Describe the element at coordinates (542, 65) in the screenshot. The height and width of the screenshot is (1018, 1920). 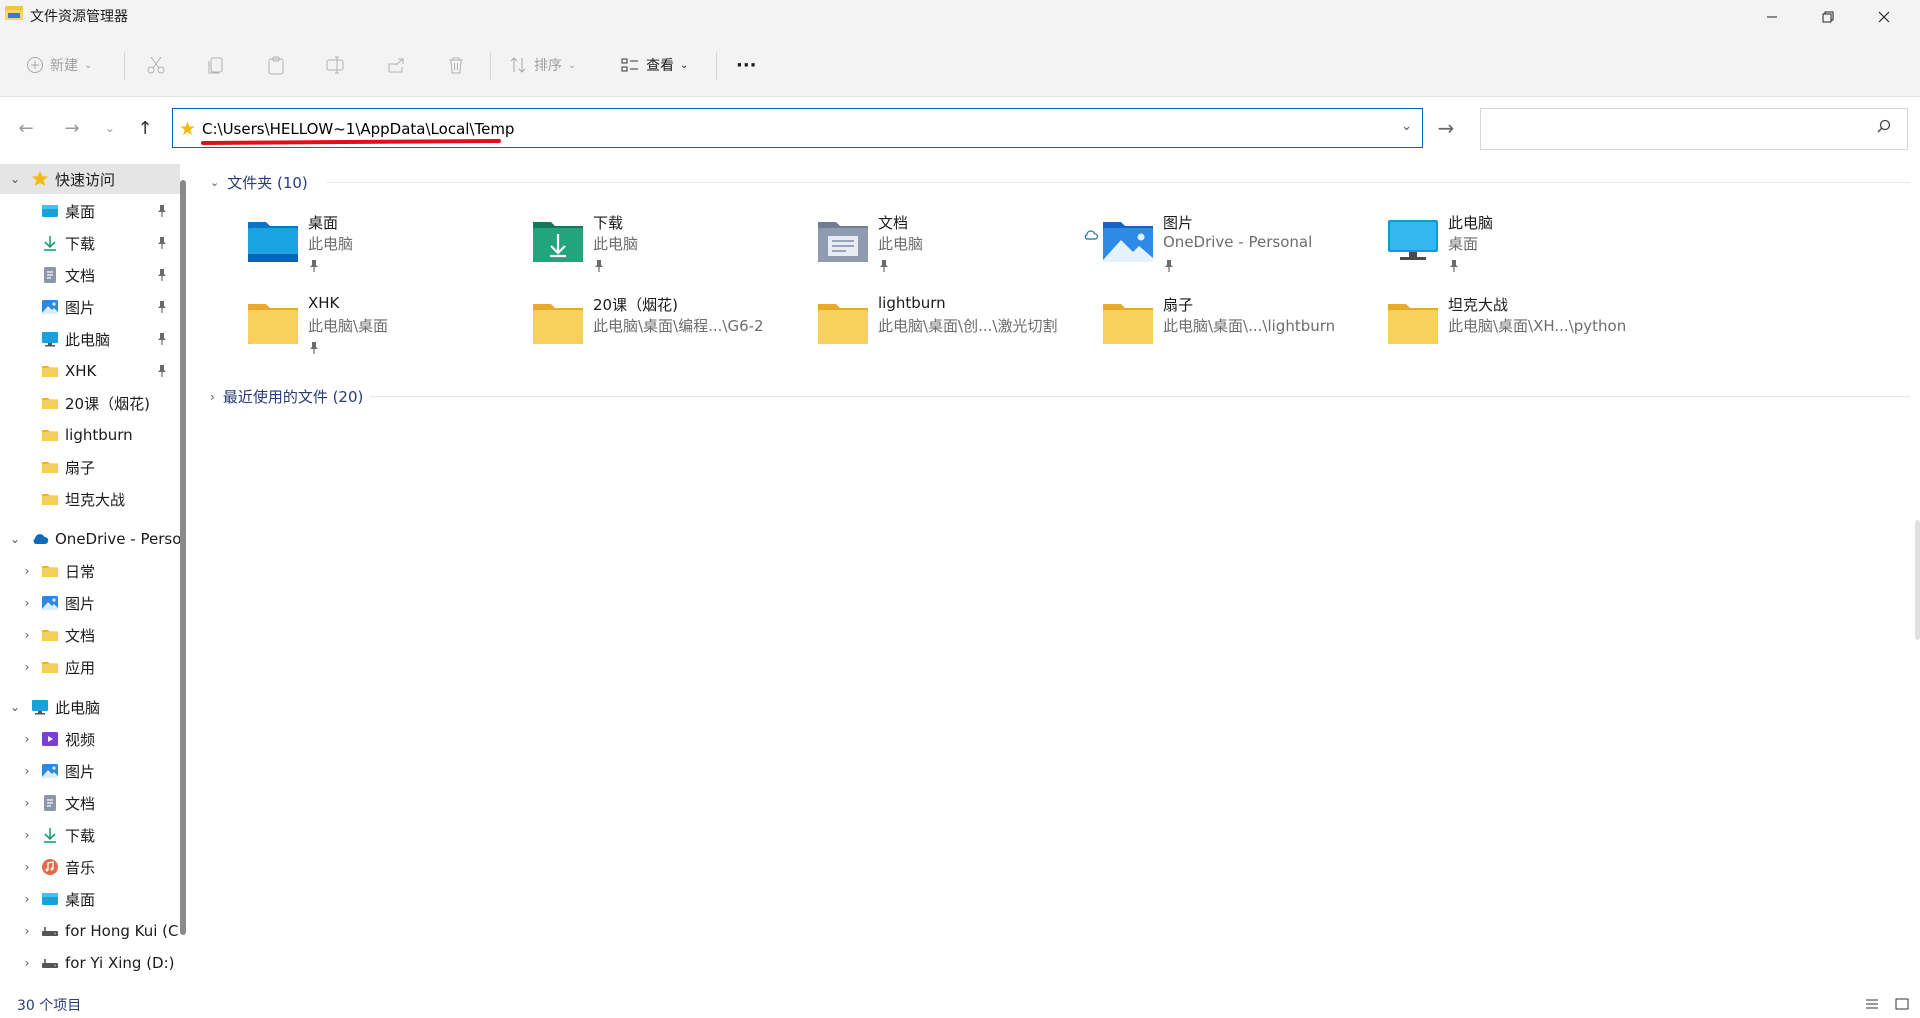
I see `sort-button: 排序 ⌄` at that location.